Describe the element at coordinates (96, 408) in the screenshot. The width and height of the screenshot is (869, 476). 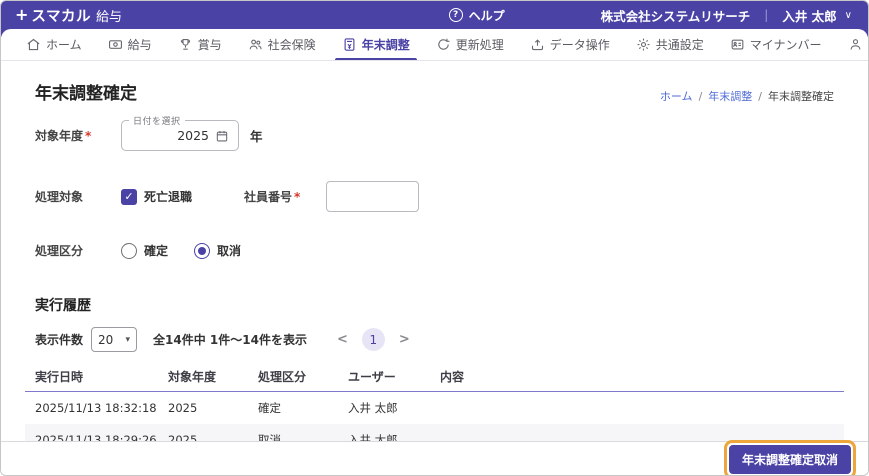
I see `cell-datetime: 2025/11/13 18:32:18` at that location.